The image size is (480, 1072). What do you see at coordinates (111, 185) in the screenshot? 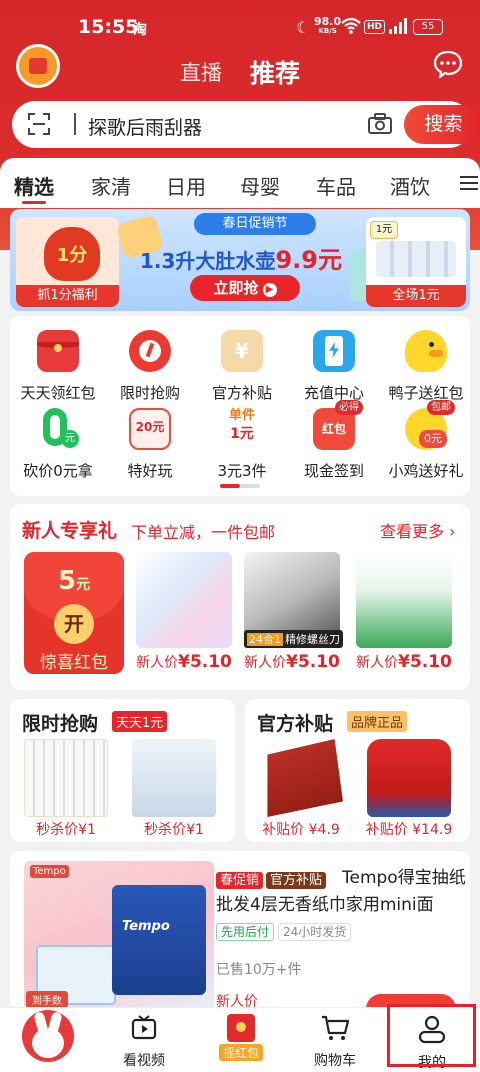
I see `tab-category-home-cleaning: 家清` at bounding box center [111, 185].